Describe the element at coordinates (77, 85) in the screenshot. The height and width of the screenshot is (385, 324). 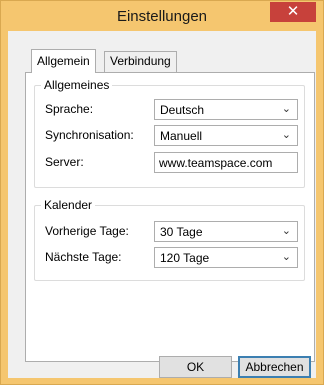
I see `group-general-legend: Allgemeines` at that location.